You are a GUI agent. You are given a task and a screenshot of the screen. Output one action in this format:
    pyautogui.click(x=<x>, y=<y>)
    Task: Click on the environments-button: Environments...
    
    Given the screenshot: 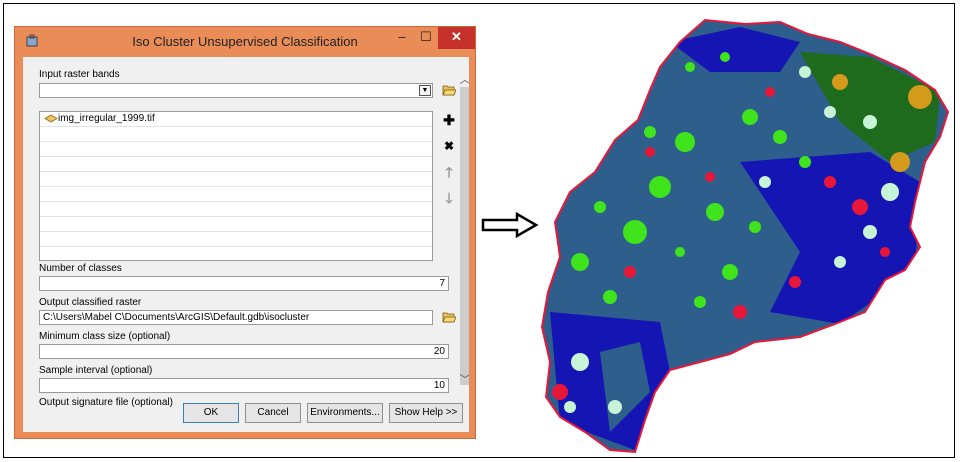 What is the action you would take?
    pyautogui.click(x=345, y=413)
    